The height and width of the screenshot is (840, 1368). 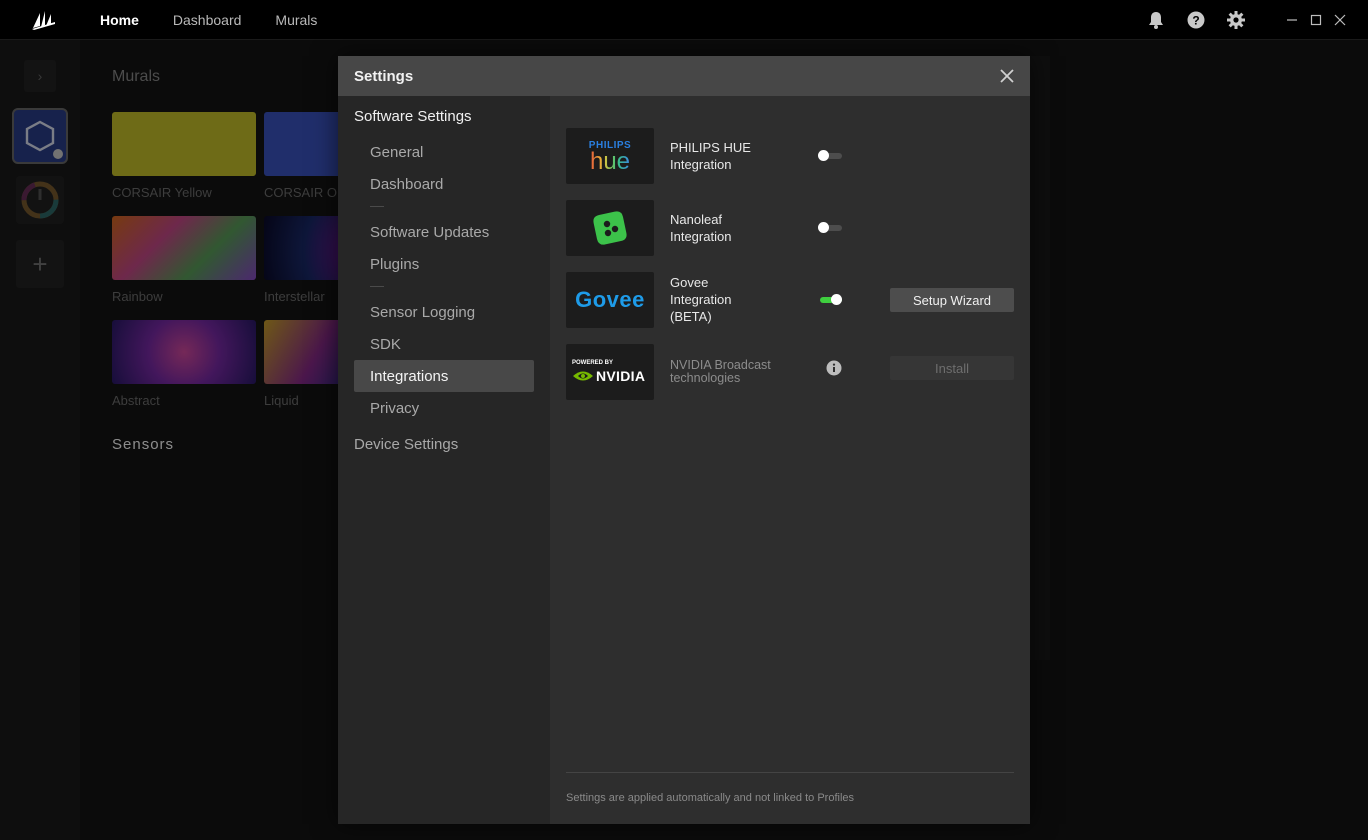 I want to click on integration-row-philips-hue: PHILIPS hue PHILIPS HUE Integration, so click(x=790, y=156).